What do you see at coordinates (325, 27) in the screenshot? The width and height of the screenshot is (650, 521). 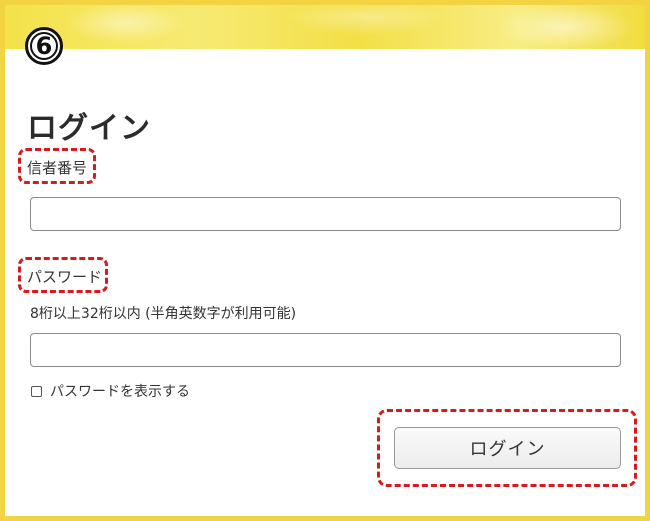 I see `header-banner` at bounding box center [325, 27].